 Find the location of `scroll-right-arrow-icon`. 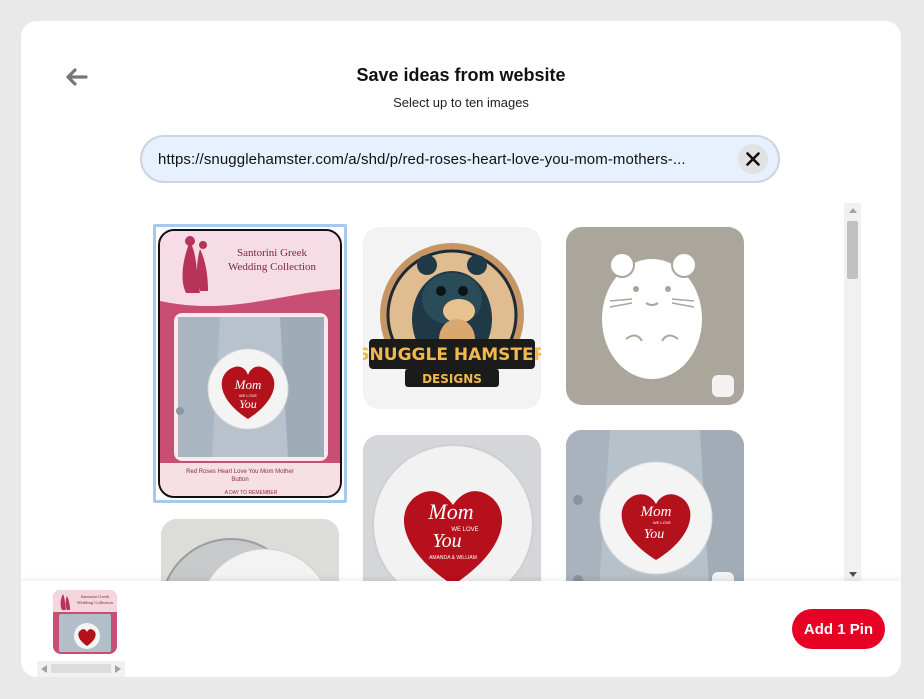

scroll-right-arrow-icon is located at coordinates (118, 669).